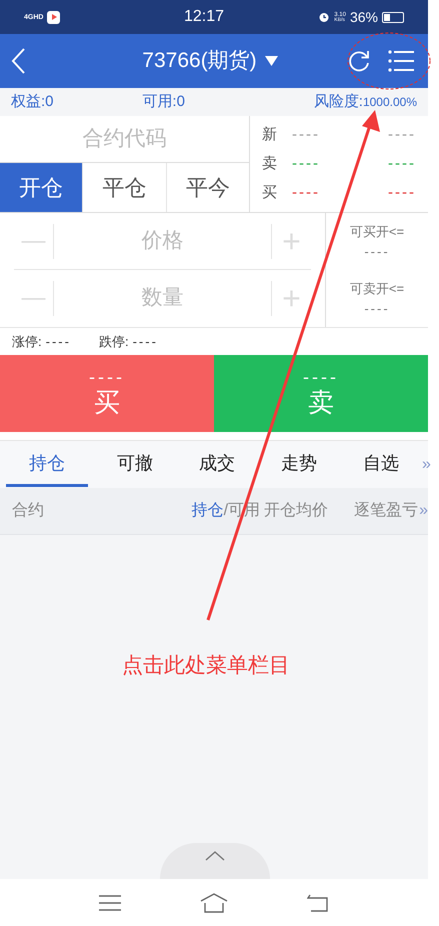 This screenshot has height=926, width=439. What do you see at coordinates (204, 17) in the screenshot?
I see `status-time: 12:17` at bounding box center [204, 17].